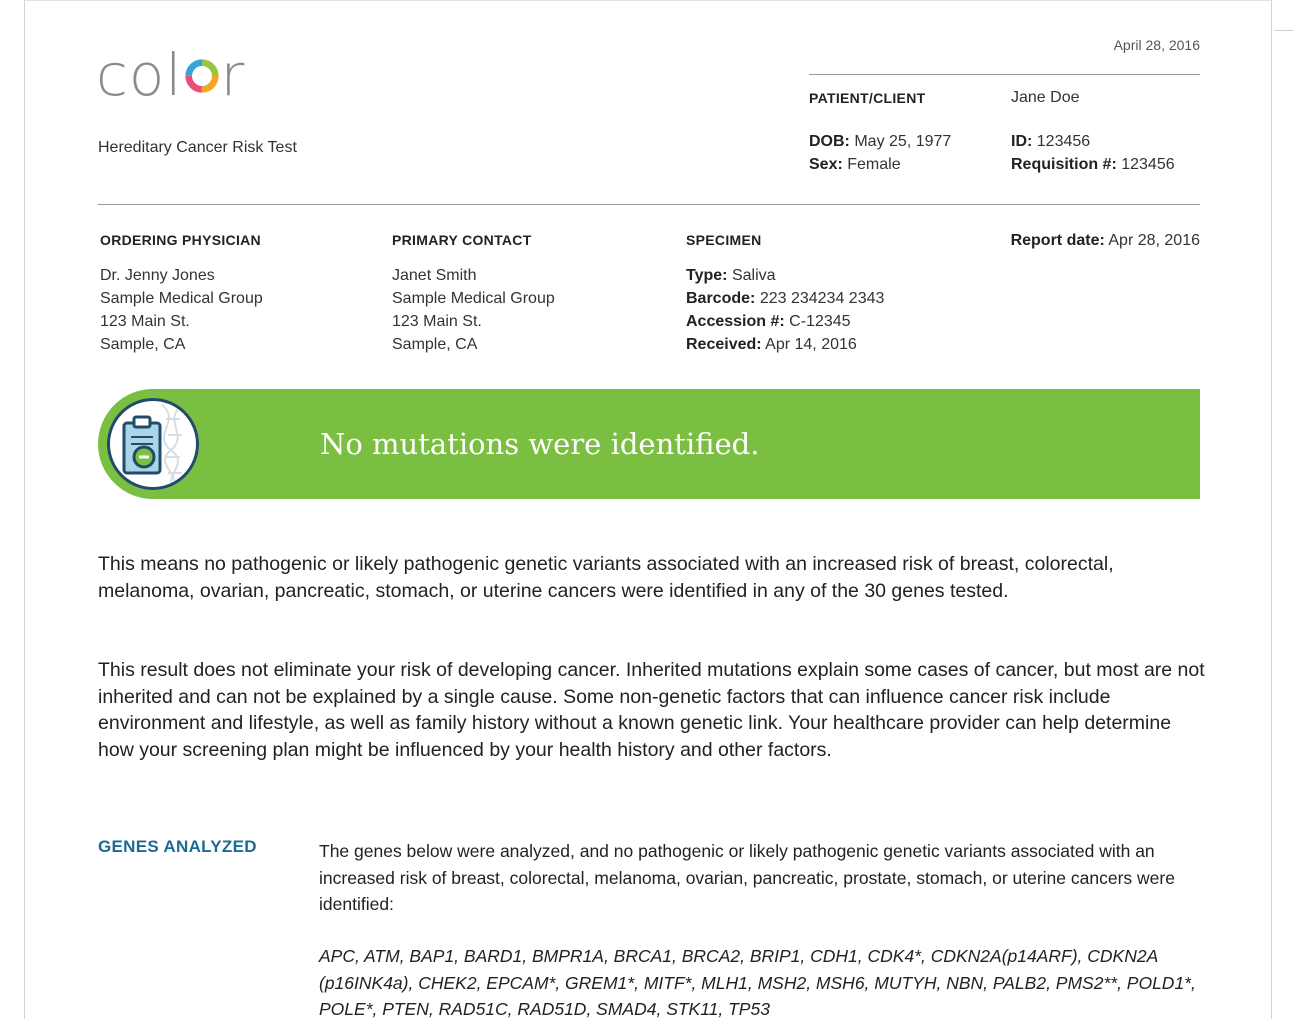 This screenshot has width=1293, height=1023. Describe the element at coordinates (721, 298) in the screenshot. I see `barcode-label: Barcode:` at that location.